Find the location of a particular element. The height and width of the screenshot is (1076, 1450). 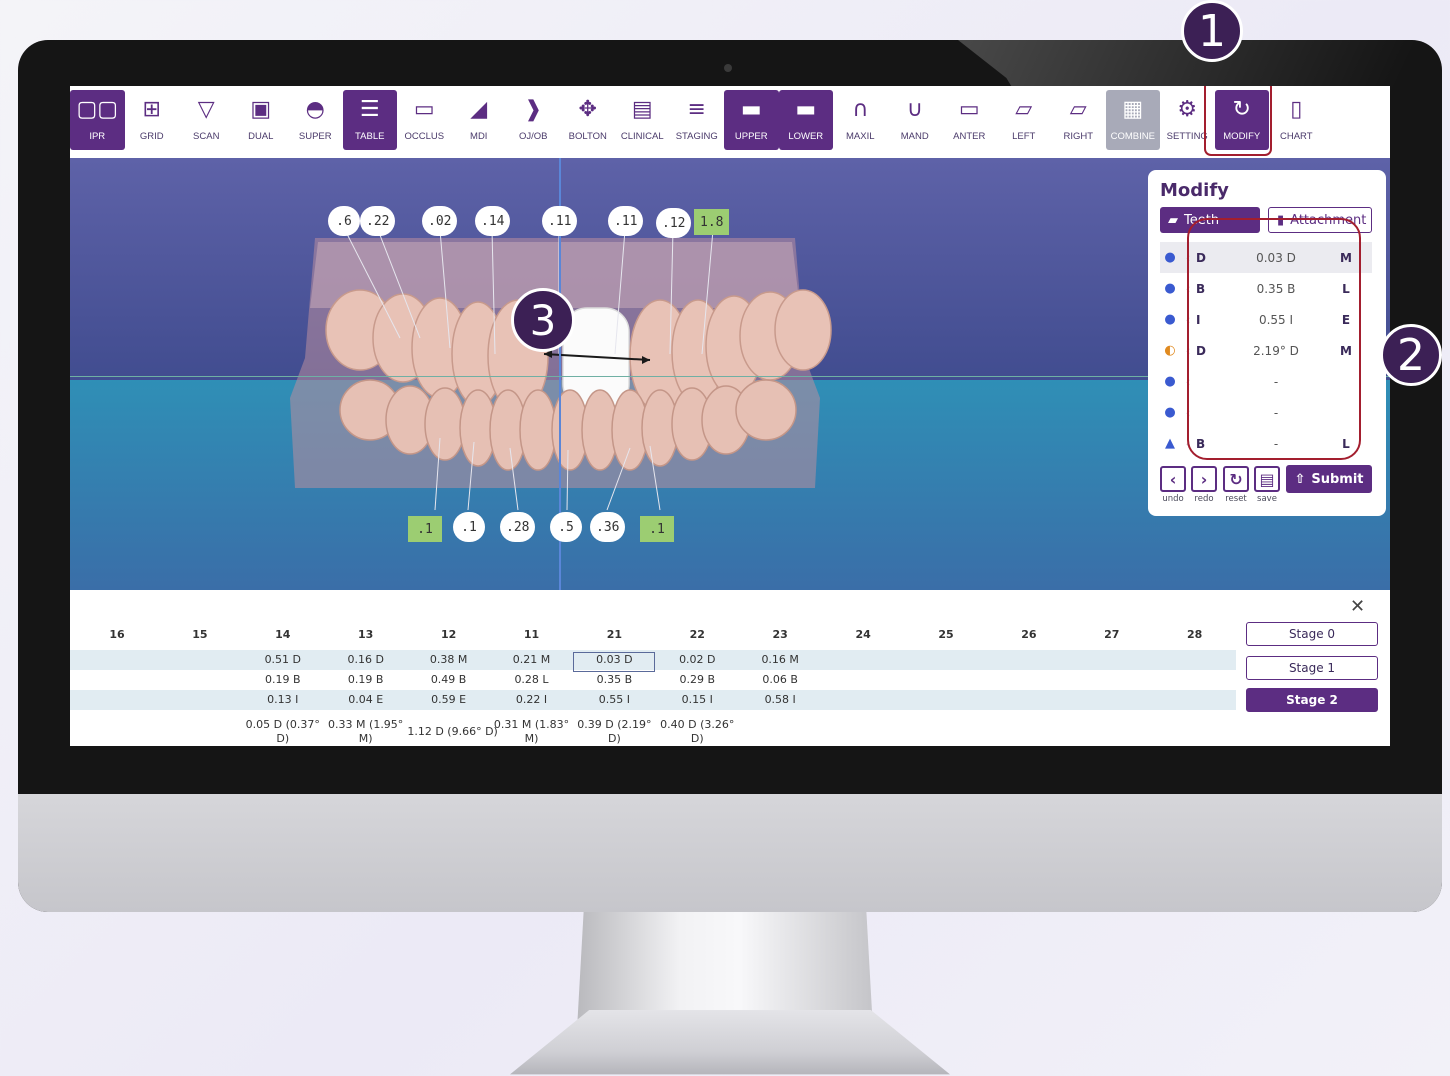

toolbar-oj-ob-button: ❱ OJ/OB is located at coordinates (533, 120).